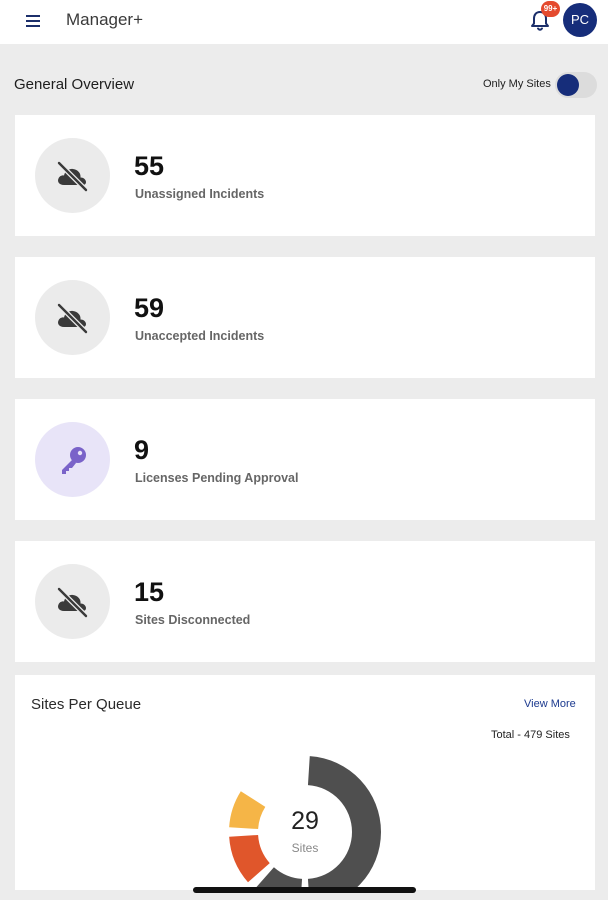  What do you see at coordinates (550, 9) in the screenshot?
I see `notification-badge: 99+` at bounding box center [550, 9].